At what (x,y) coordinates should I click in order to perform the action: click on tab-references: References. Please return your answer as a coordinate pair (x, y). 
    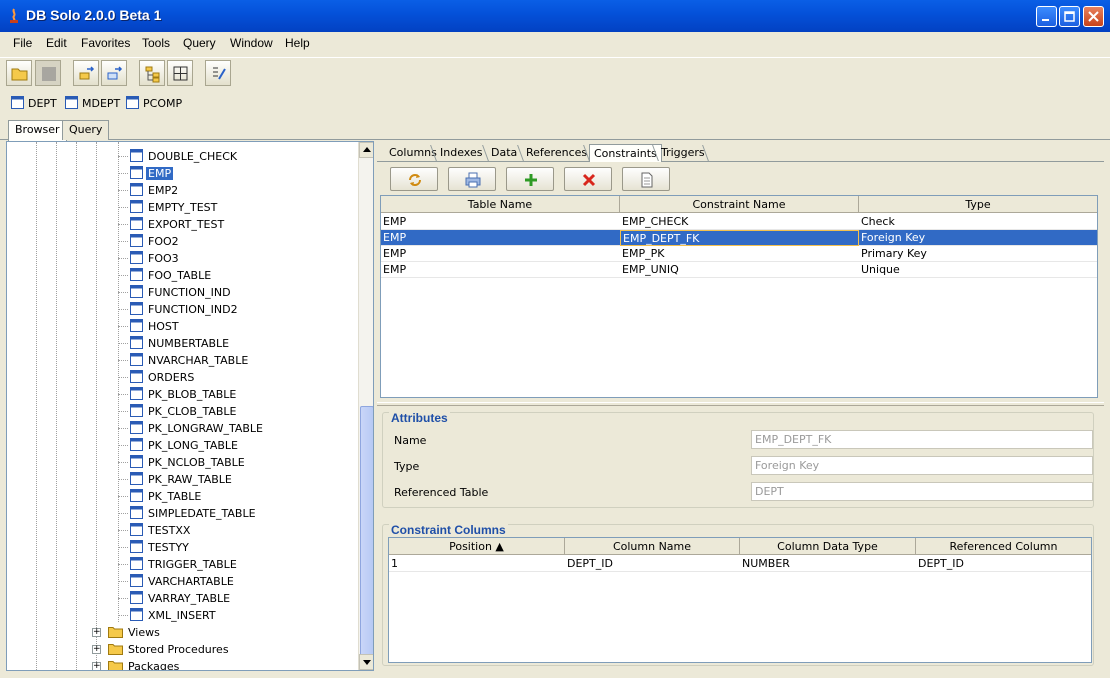
    Looking at the image, I should click on (556, 153).